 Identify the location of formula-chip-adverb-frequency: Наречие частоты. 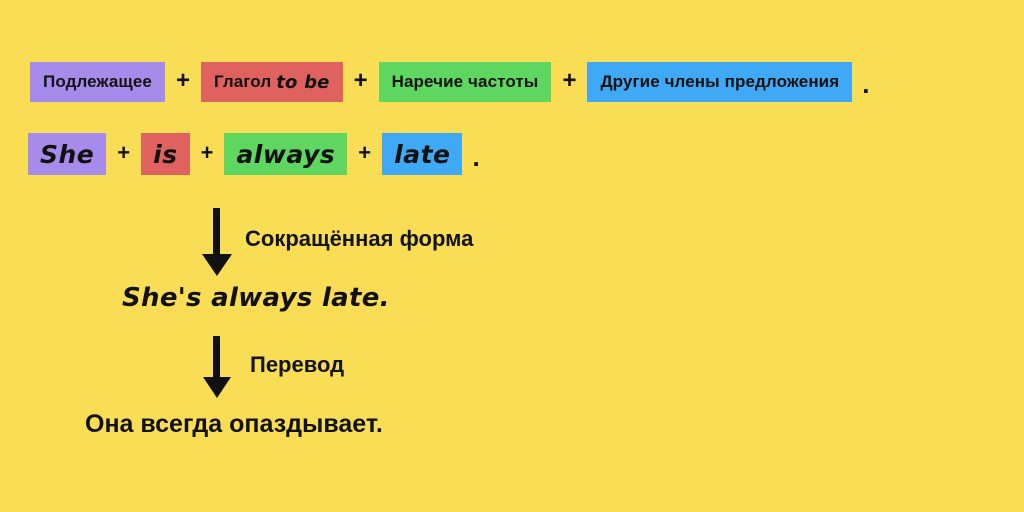
(465, 82).